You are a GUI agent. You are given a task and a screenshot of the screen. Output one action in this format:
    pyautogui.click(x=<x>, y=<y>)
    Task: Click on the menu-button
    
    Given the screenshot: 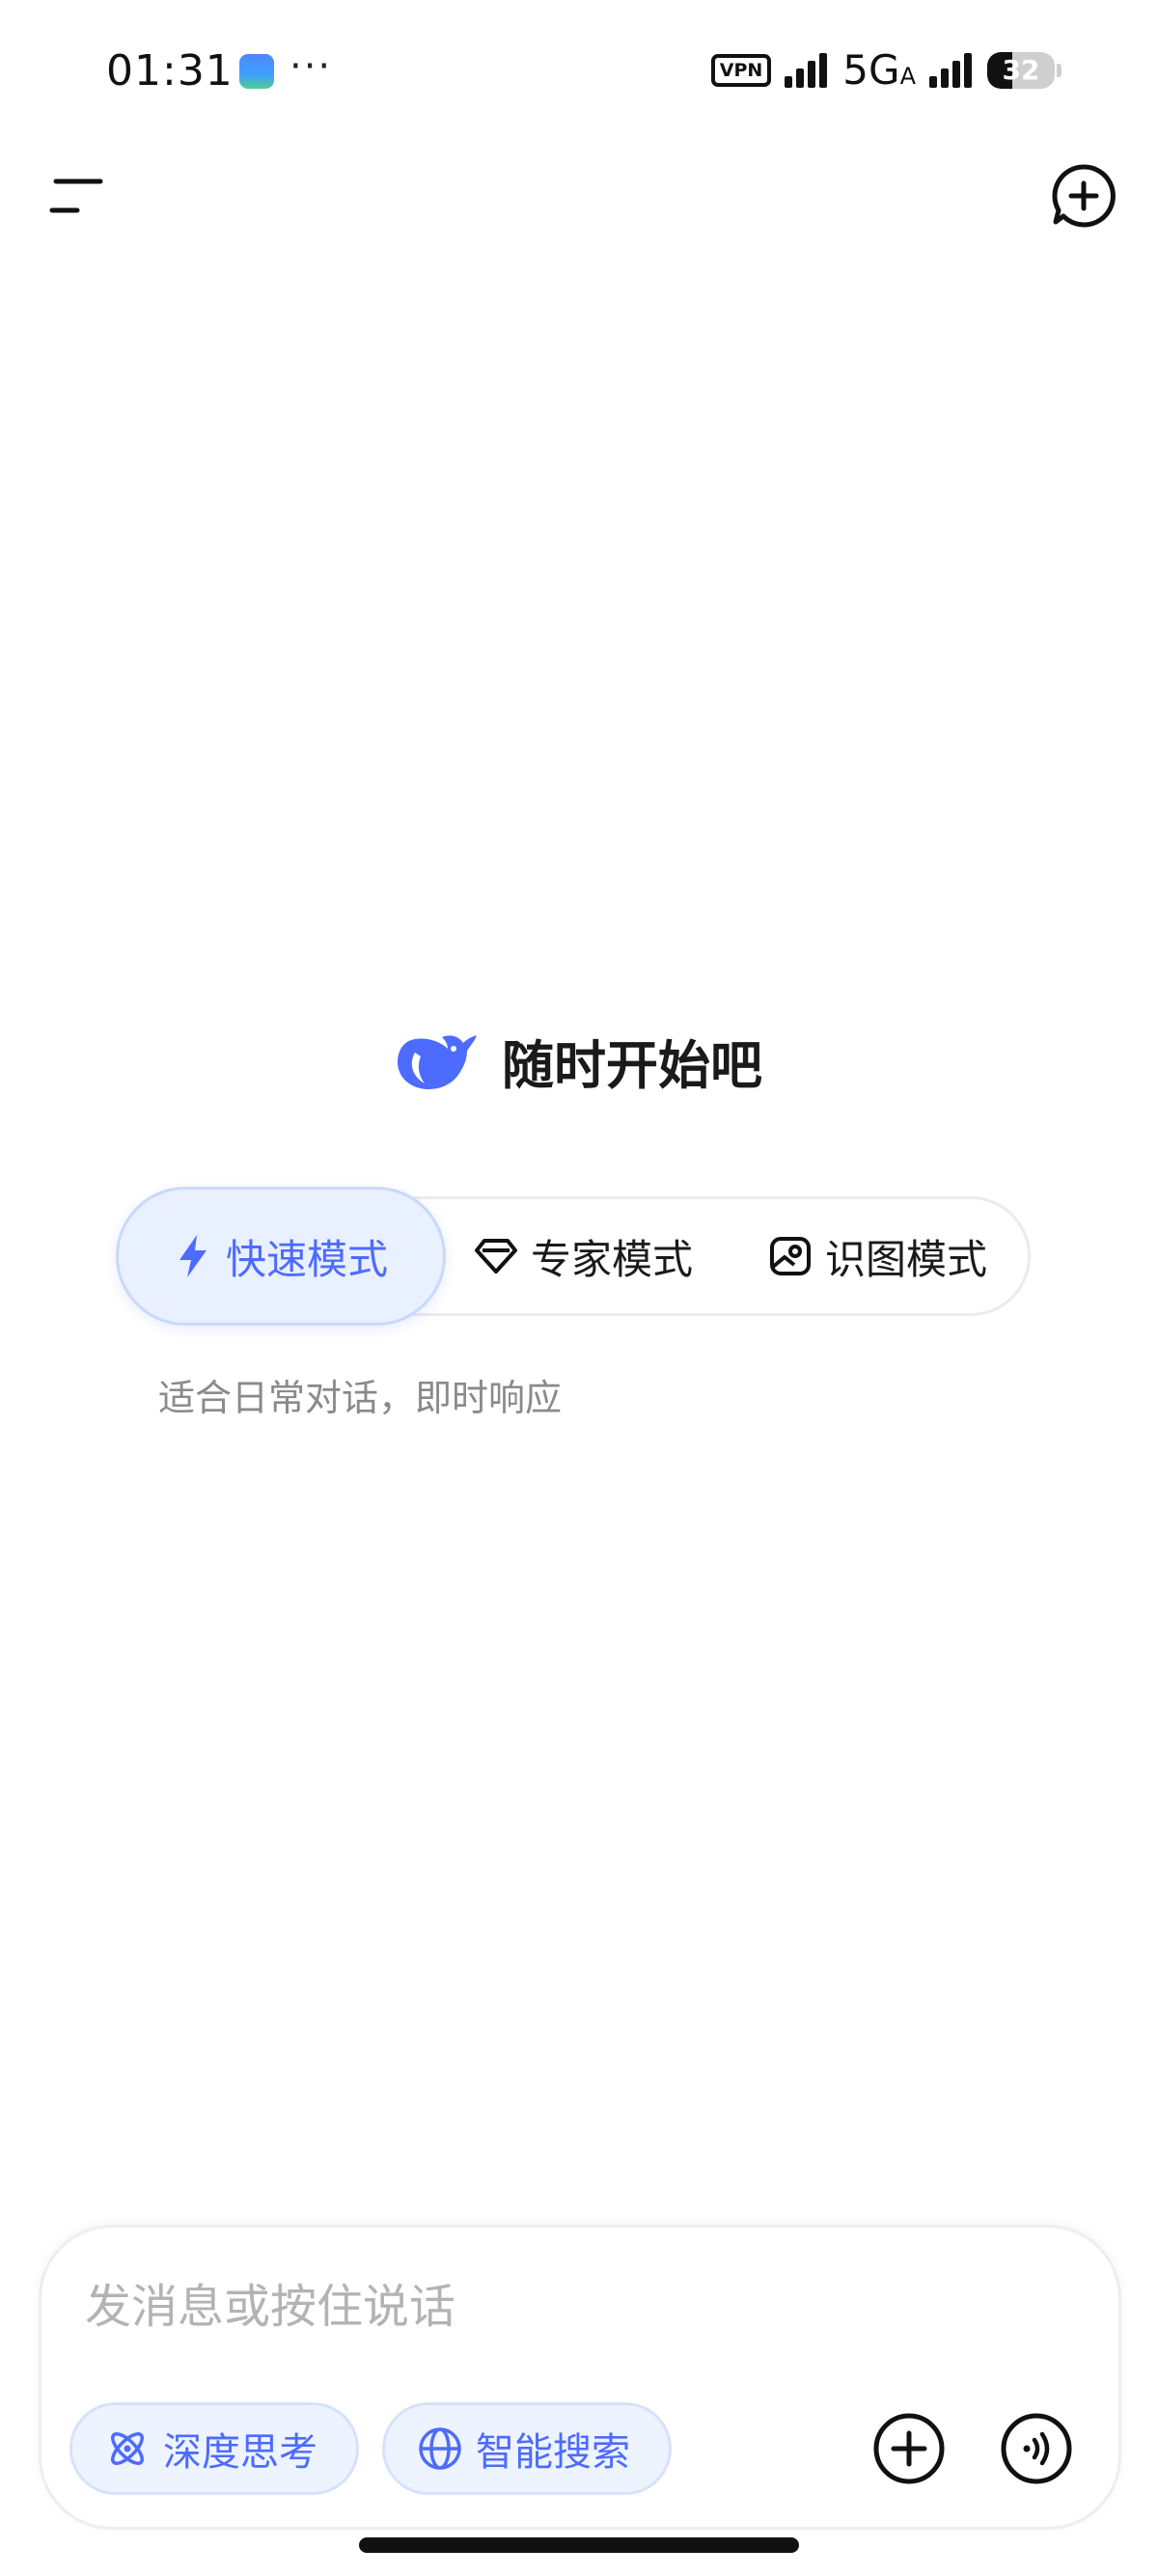 What is the action you would take?
    pyautogui.click(x=77, y=198)
    